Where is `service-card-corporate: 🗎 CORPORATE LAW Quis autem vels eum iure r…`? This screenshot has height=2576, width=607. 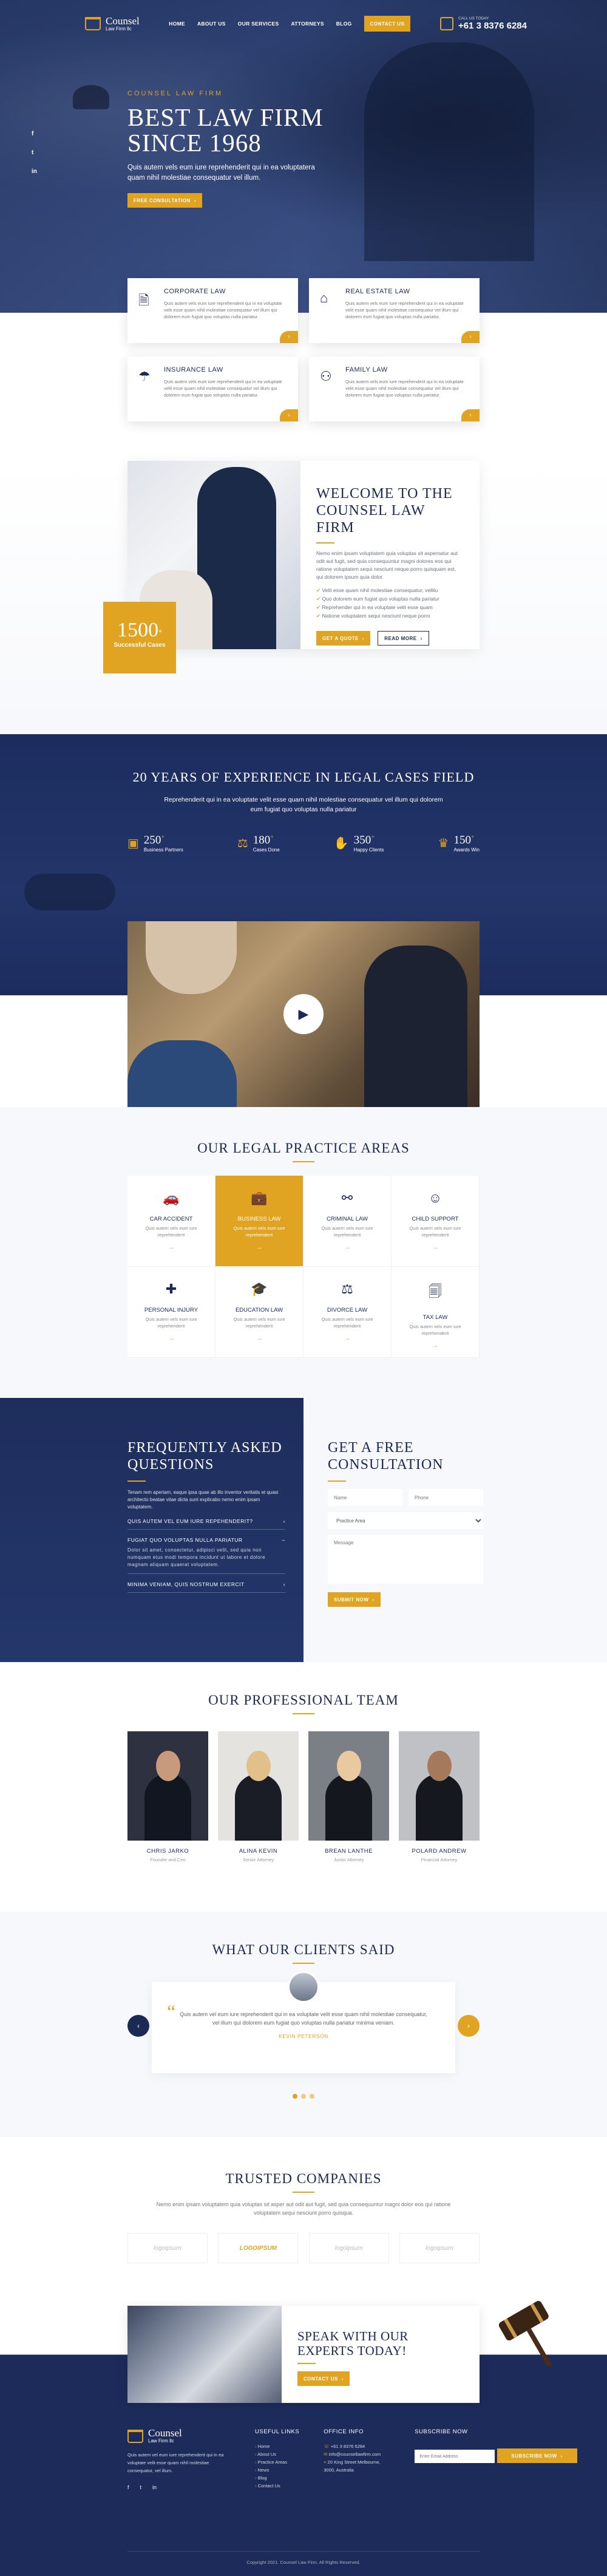 service-card-corporate: 🗎 CORPORATE LAW Quis autem vels eum iure r… is located at coordinates (212, 311).